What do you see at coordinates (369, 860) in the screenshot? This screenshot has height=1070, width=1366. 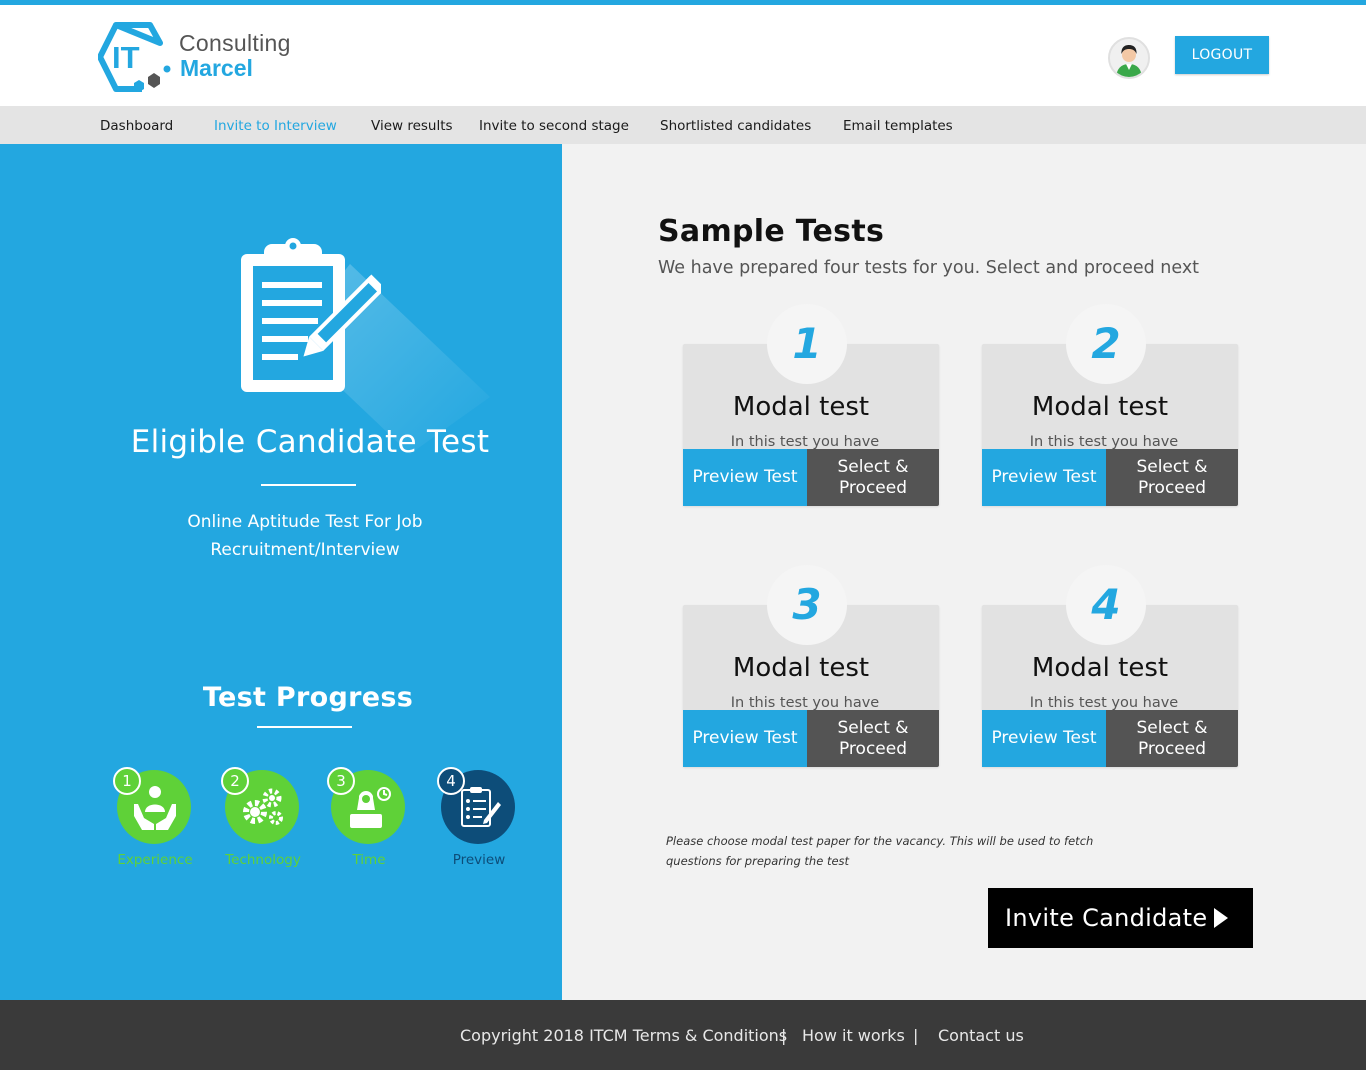 I see `step-label: Time` at bounding box center [369, 860].